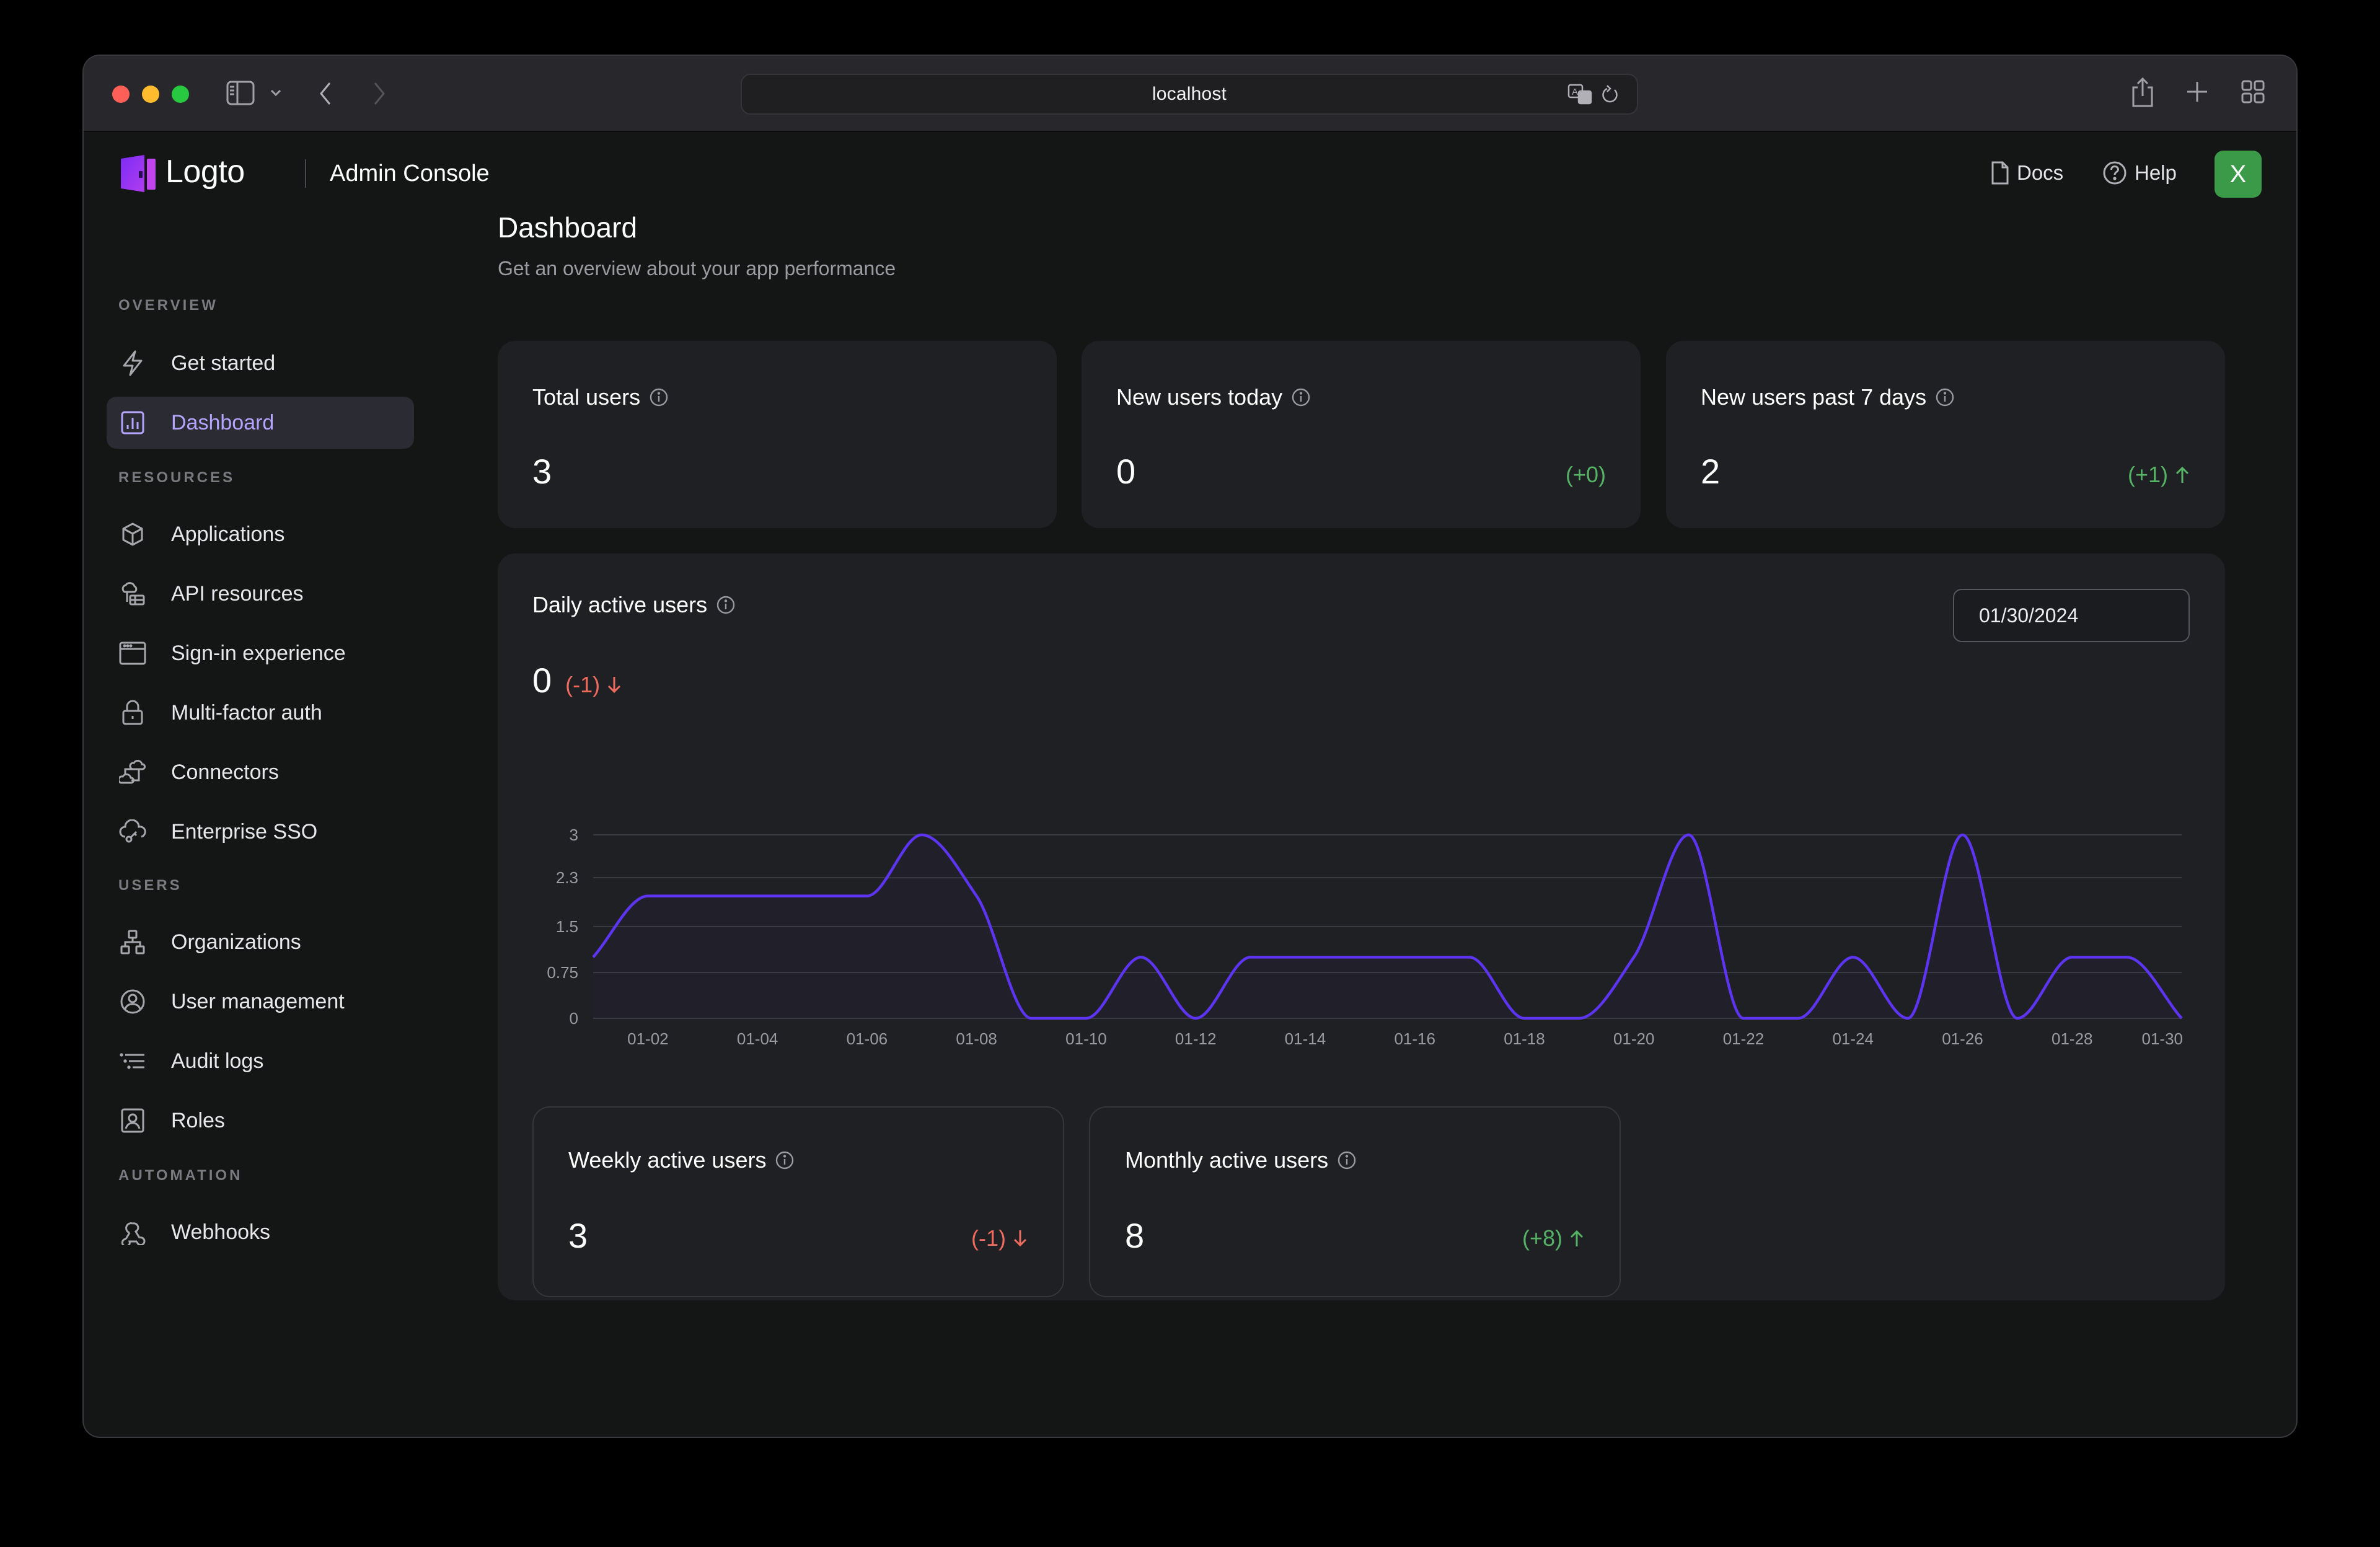 This screenshot has height=1547, width=2380. I want to click on y-tick-label: 0.75, so click(562, 972).